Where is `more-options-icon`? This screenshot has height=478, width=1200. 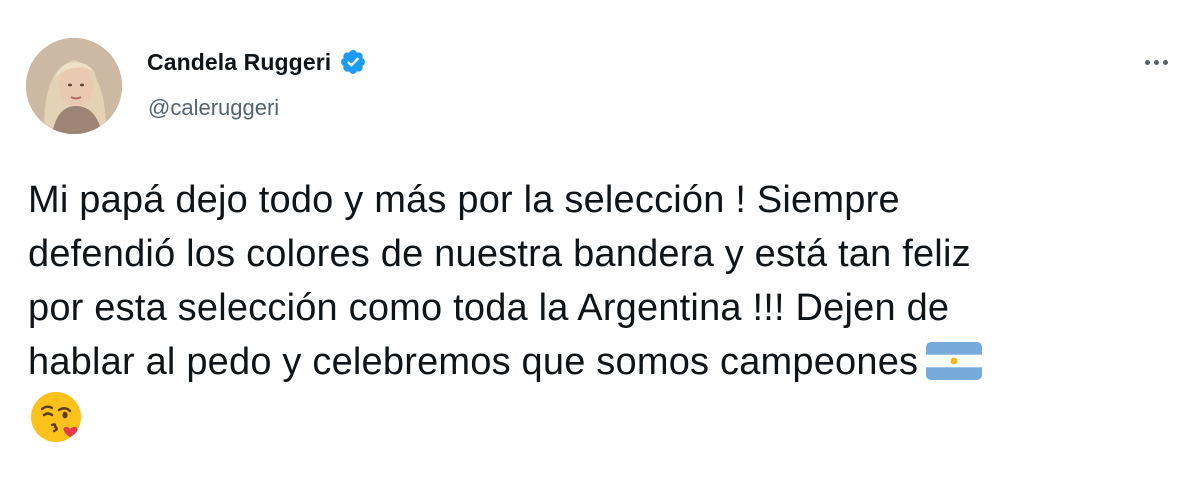
more-options-icon is located at coordinates (1156, 62).